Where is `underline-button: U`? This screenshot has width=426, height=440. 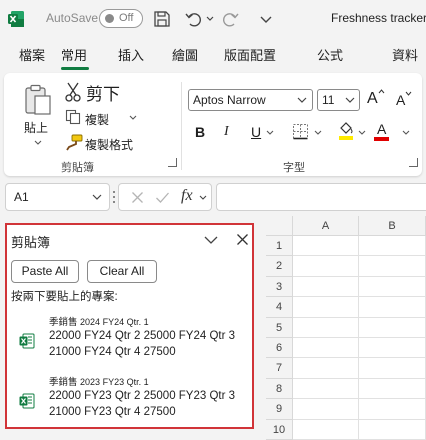 underline-button: U is located at coordinates (256, 132).